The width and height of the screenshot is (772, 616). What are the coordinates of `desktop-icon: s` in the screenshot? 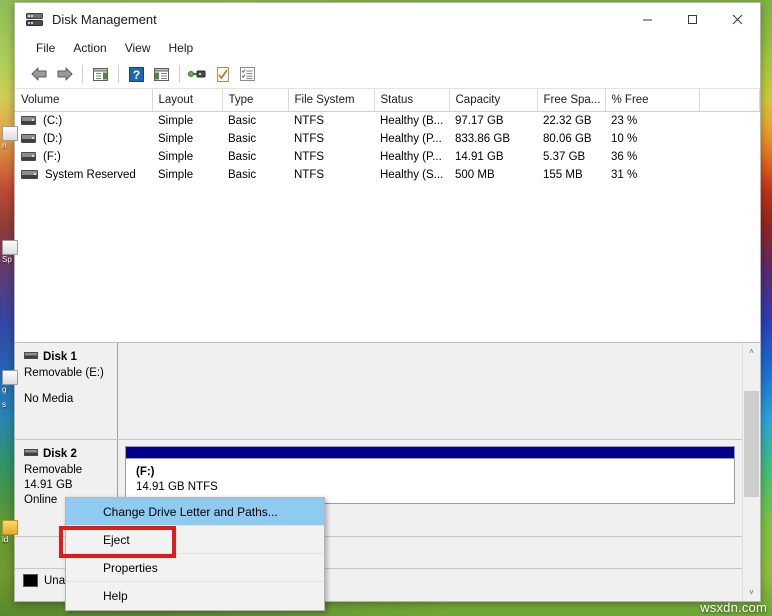 It's located at (10, 404).